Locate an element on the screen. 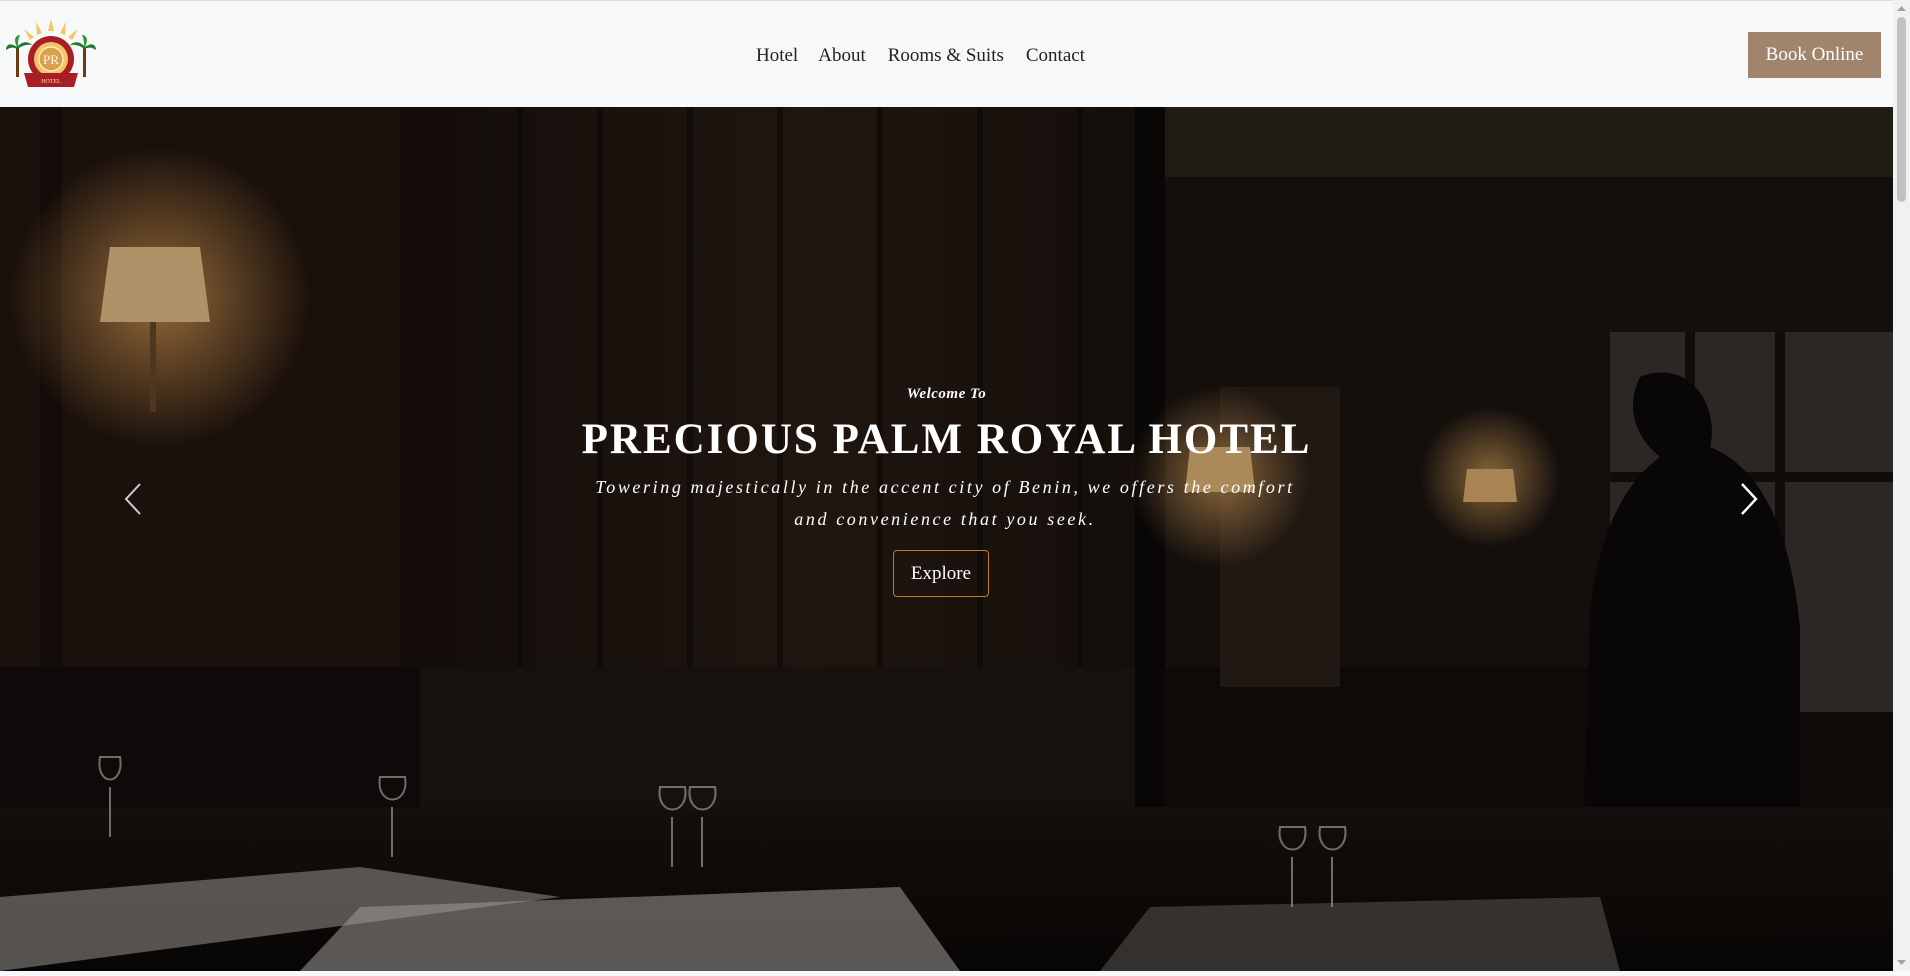 This screenshot has width=1910, height=976. scroll-down-arrow-icon is located at coordinates (1901, 962).